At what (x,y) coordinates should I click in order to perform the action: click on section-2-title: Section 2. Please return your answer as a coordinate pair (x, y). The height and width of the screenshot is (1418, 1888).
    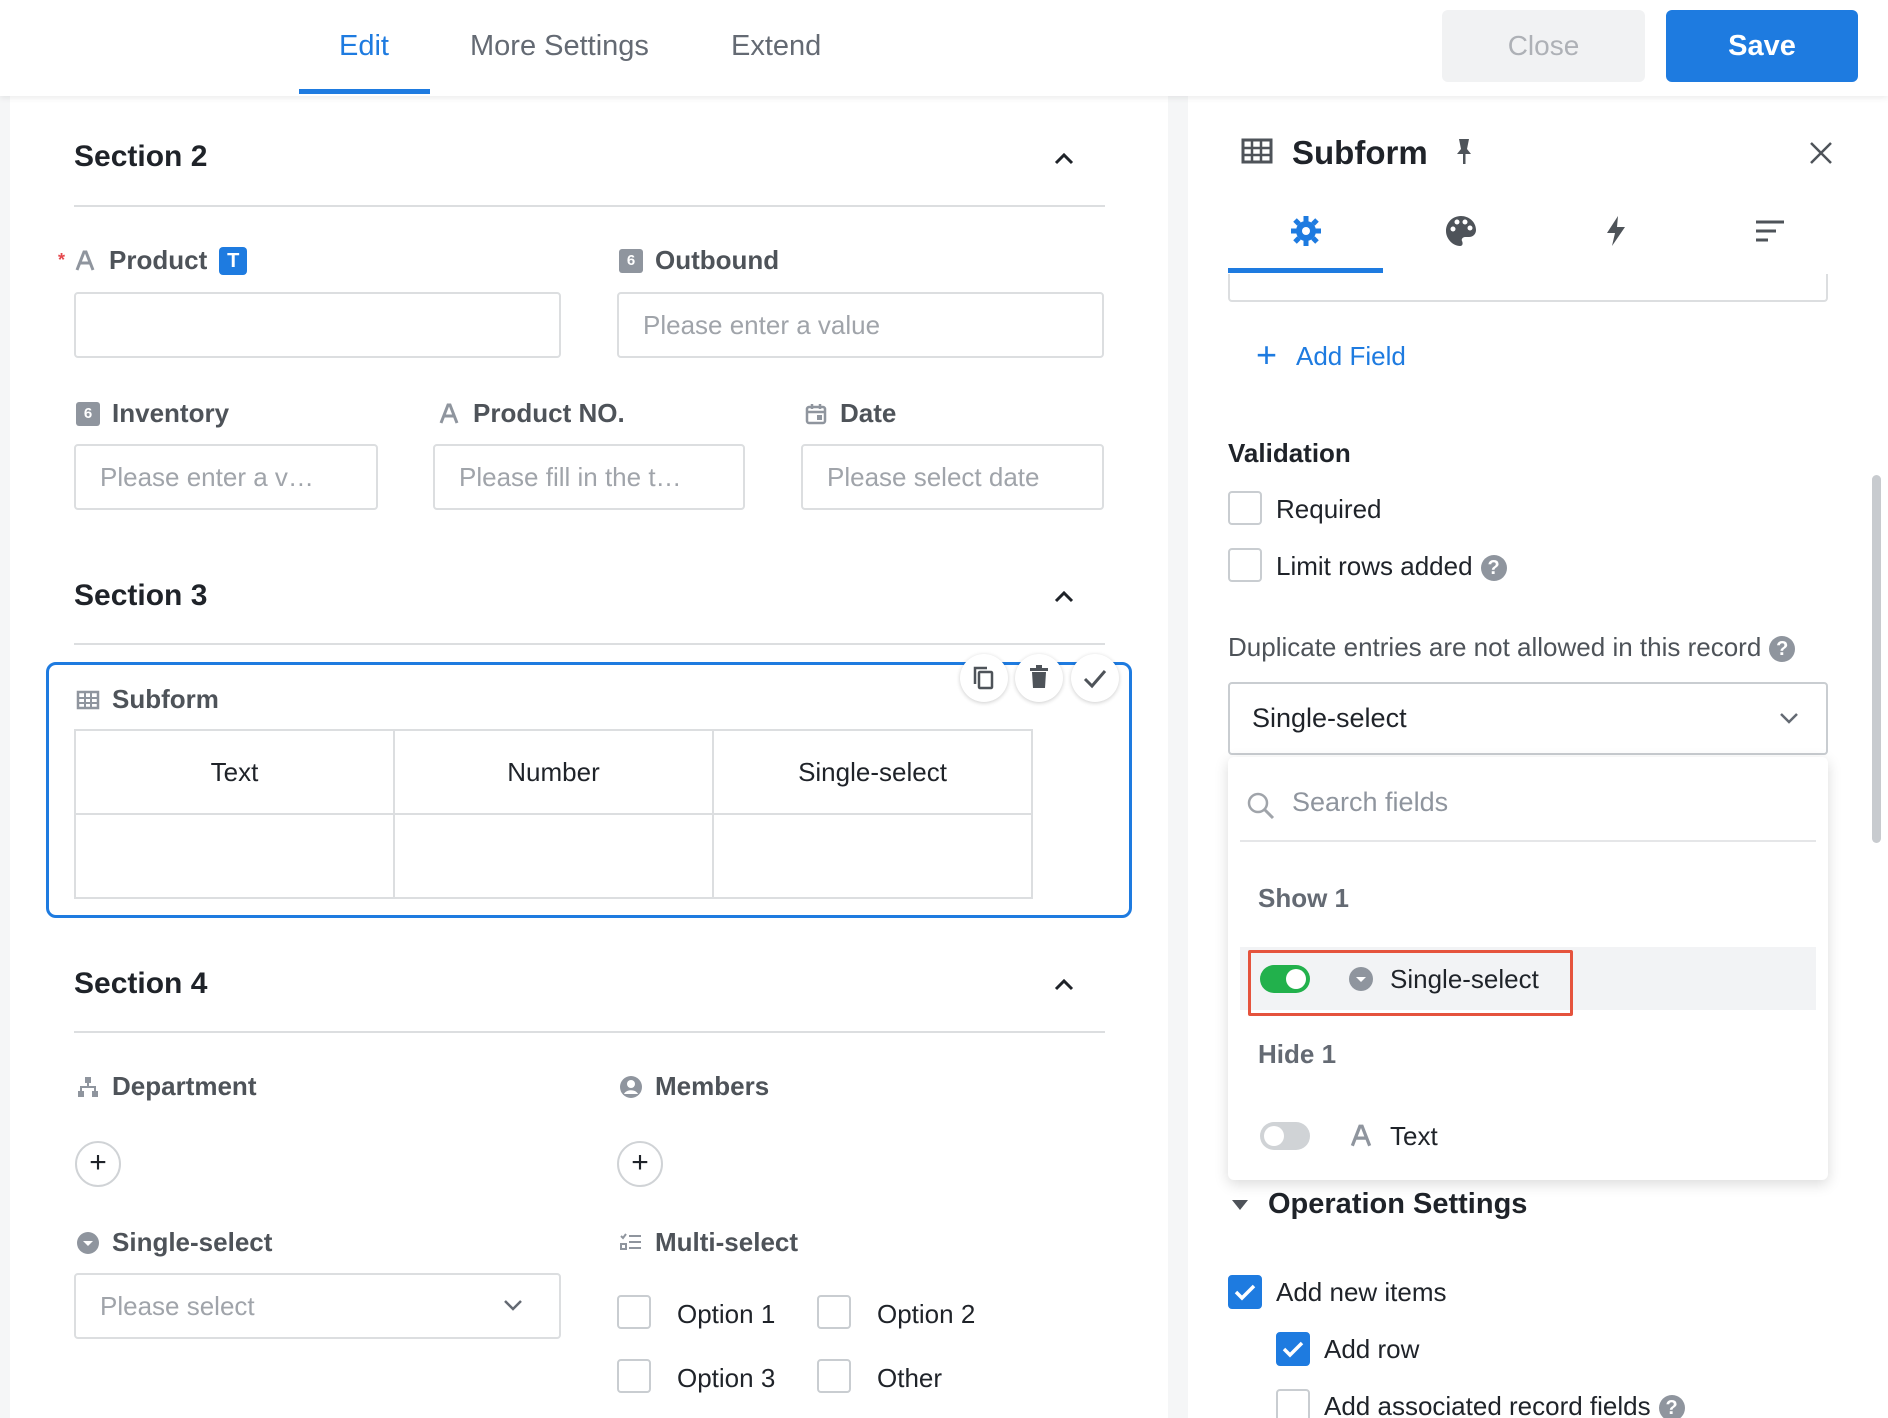
    Looking at the image, I should click on (141, 156).